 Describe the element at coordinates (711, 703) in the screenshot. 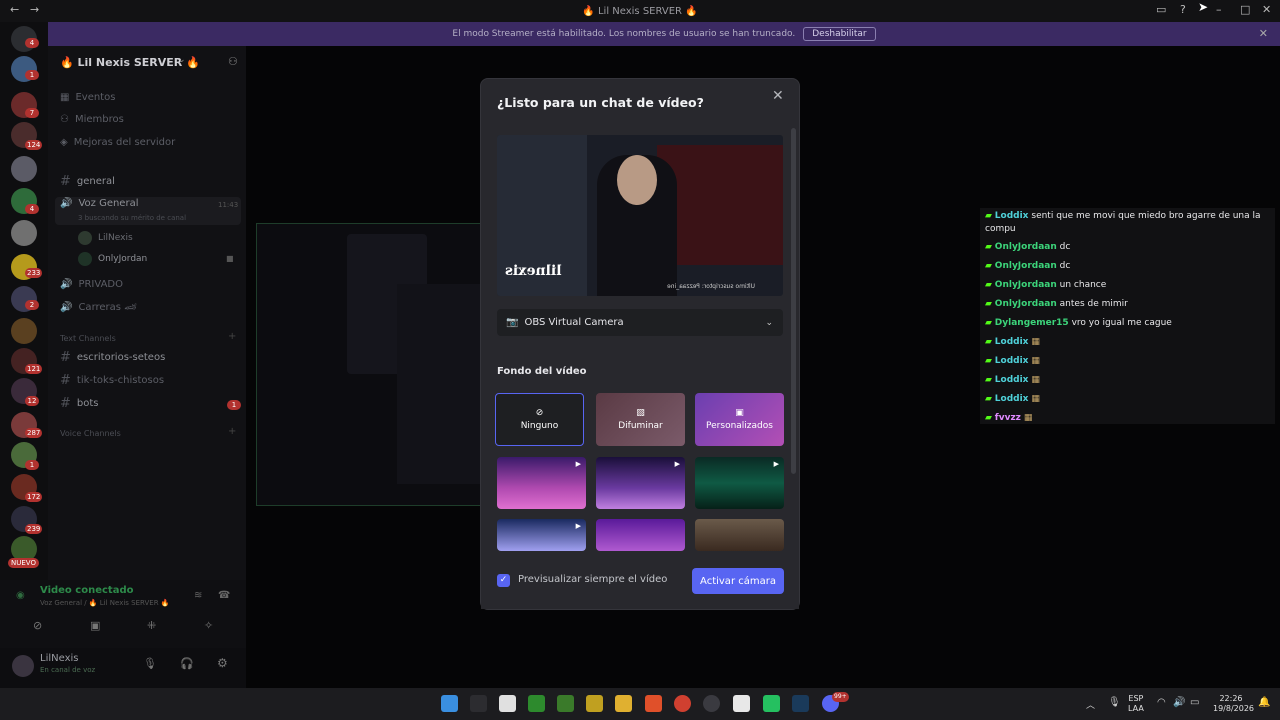

I see `obs-icon` at that location.